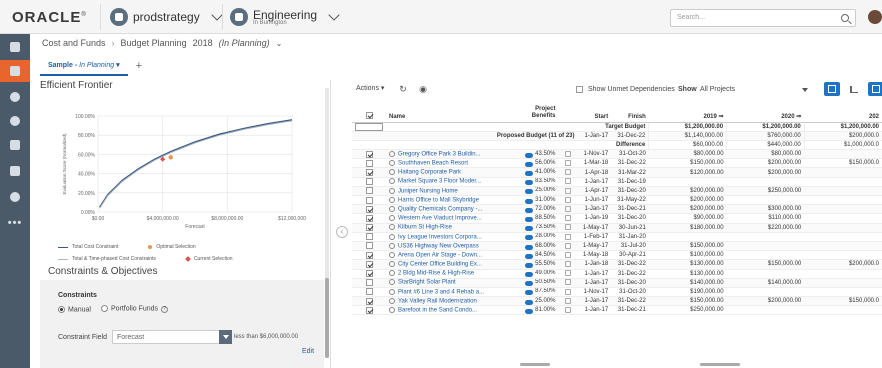 This screenshot has width=882, height=368. What do you see at coordinates (594, 111) in the screenshot?
I see `column-header-start: Start` at bounding box center [594, 111].